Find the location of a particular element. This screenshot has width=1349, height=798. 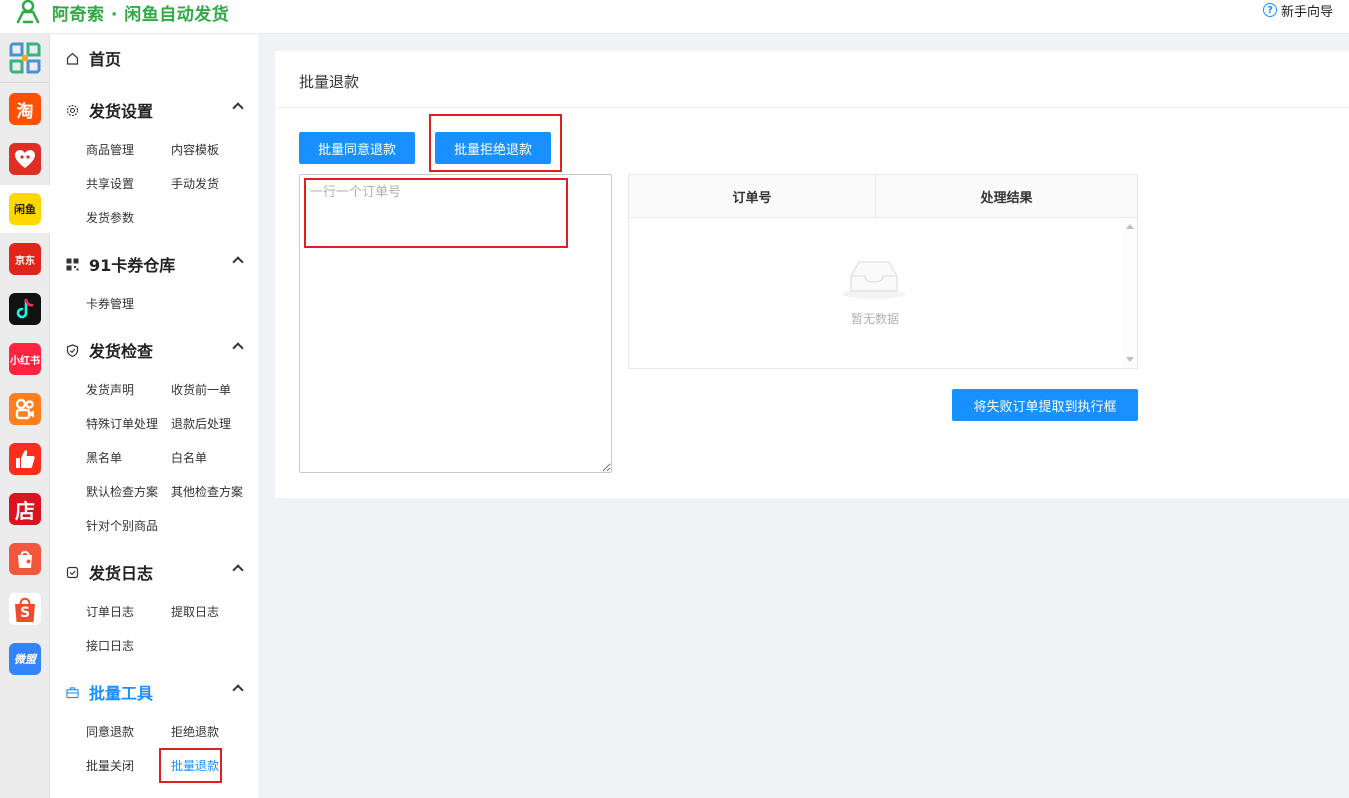

table-body: 暂无数据 is located at coordinates (883, 293).